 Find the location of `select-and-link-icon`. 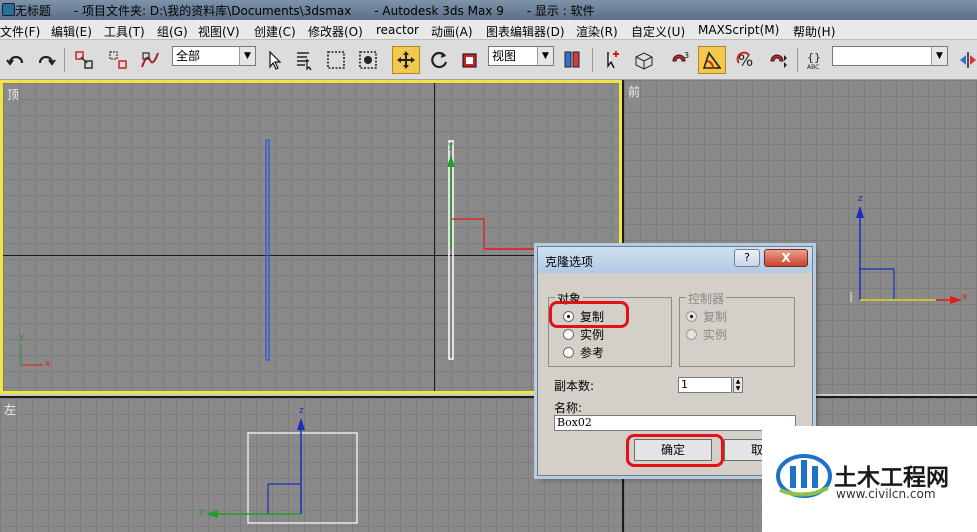

select-and-link-icon is located at coordinates (84, 60).